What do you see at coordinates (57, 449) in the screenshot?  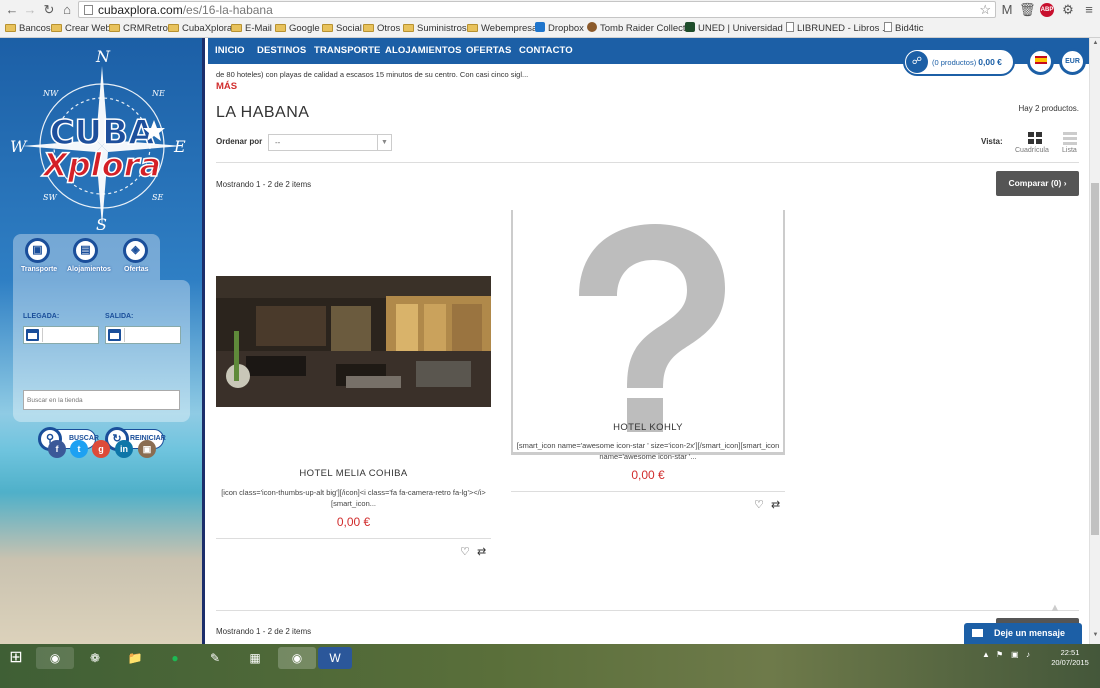 I see `facebook-icon: f` at bounding box center [57, 449].